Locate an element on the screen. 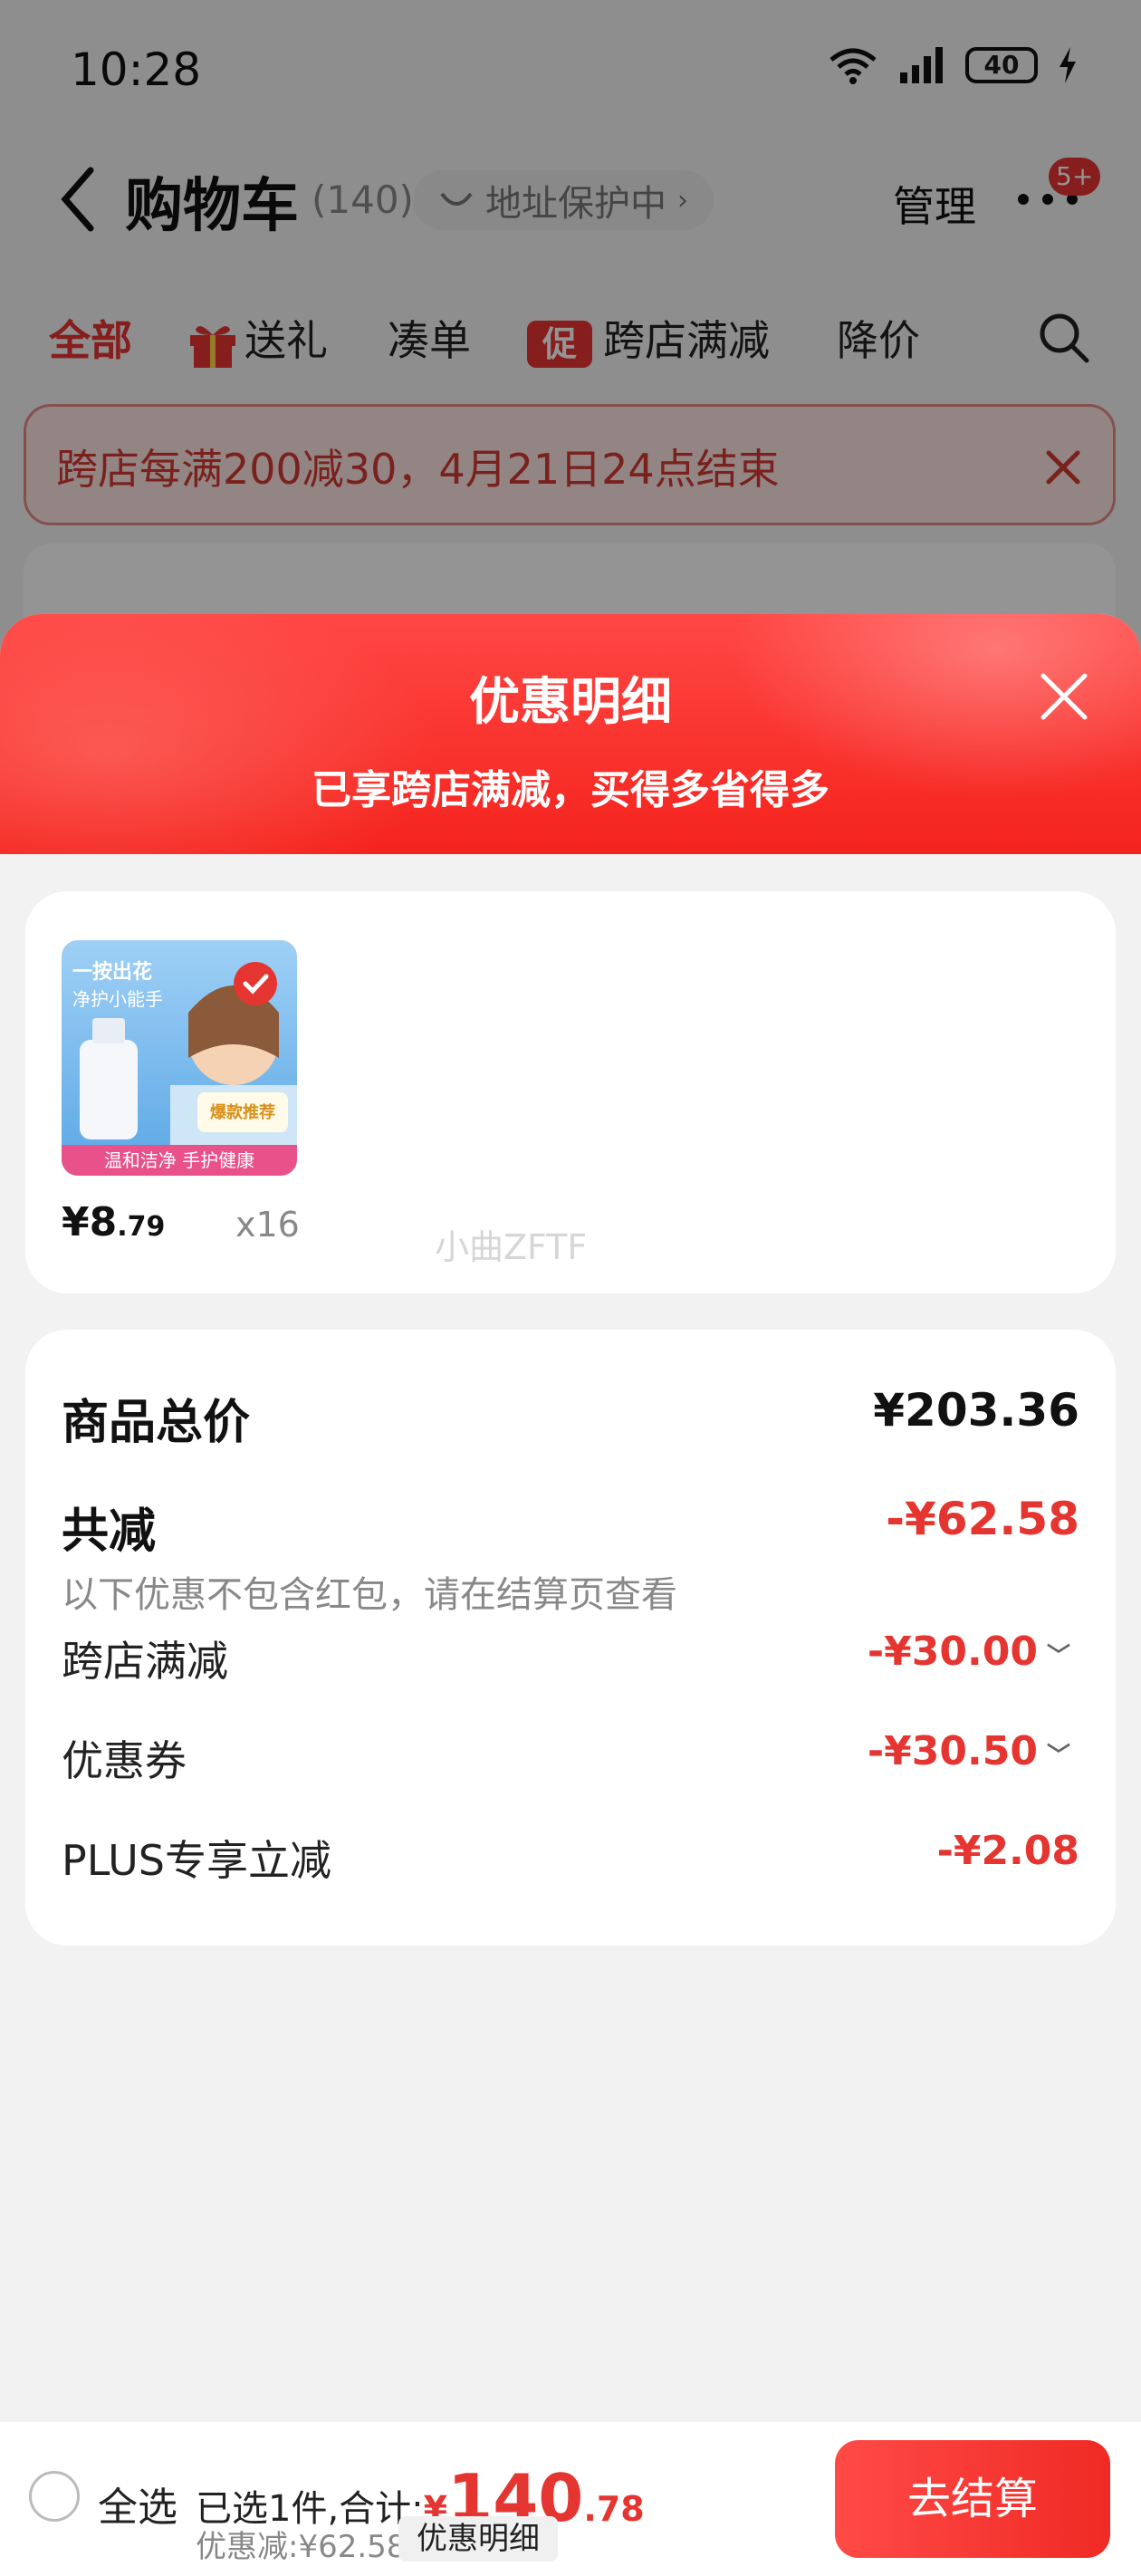 The width and height of the screenshot is (1141, 2576). product-price: ¥8.79 is located at coordinates (114, 1222).